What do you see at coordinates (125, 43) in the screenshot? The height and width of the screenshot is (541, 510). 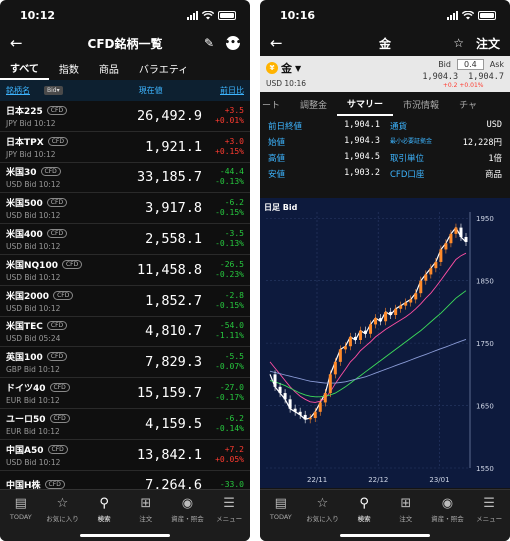 I see `nav-bar: ← CFD銘柄一覧 ✎ •••` at bounding box center [125, 43].